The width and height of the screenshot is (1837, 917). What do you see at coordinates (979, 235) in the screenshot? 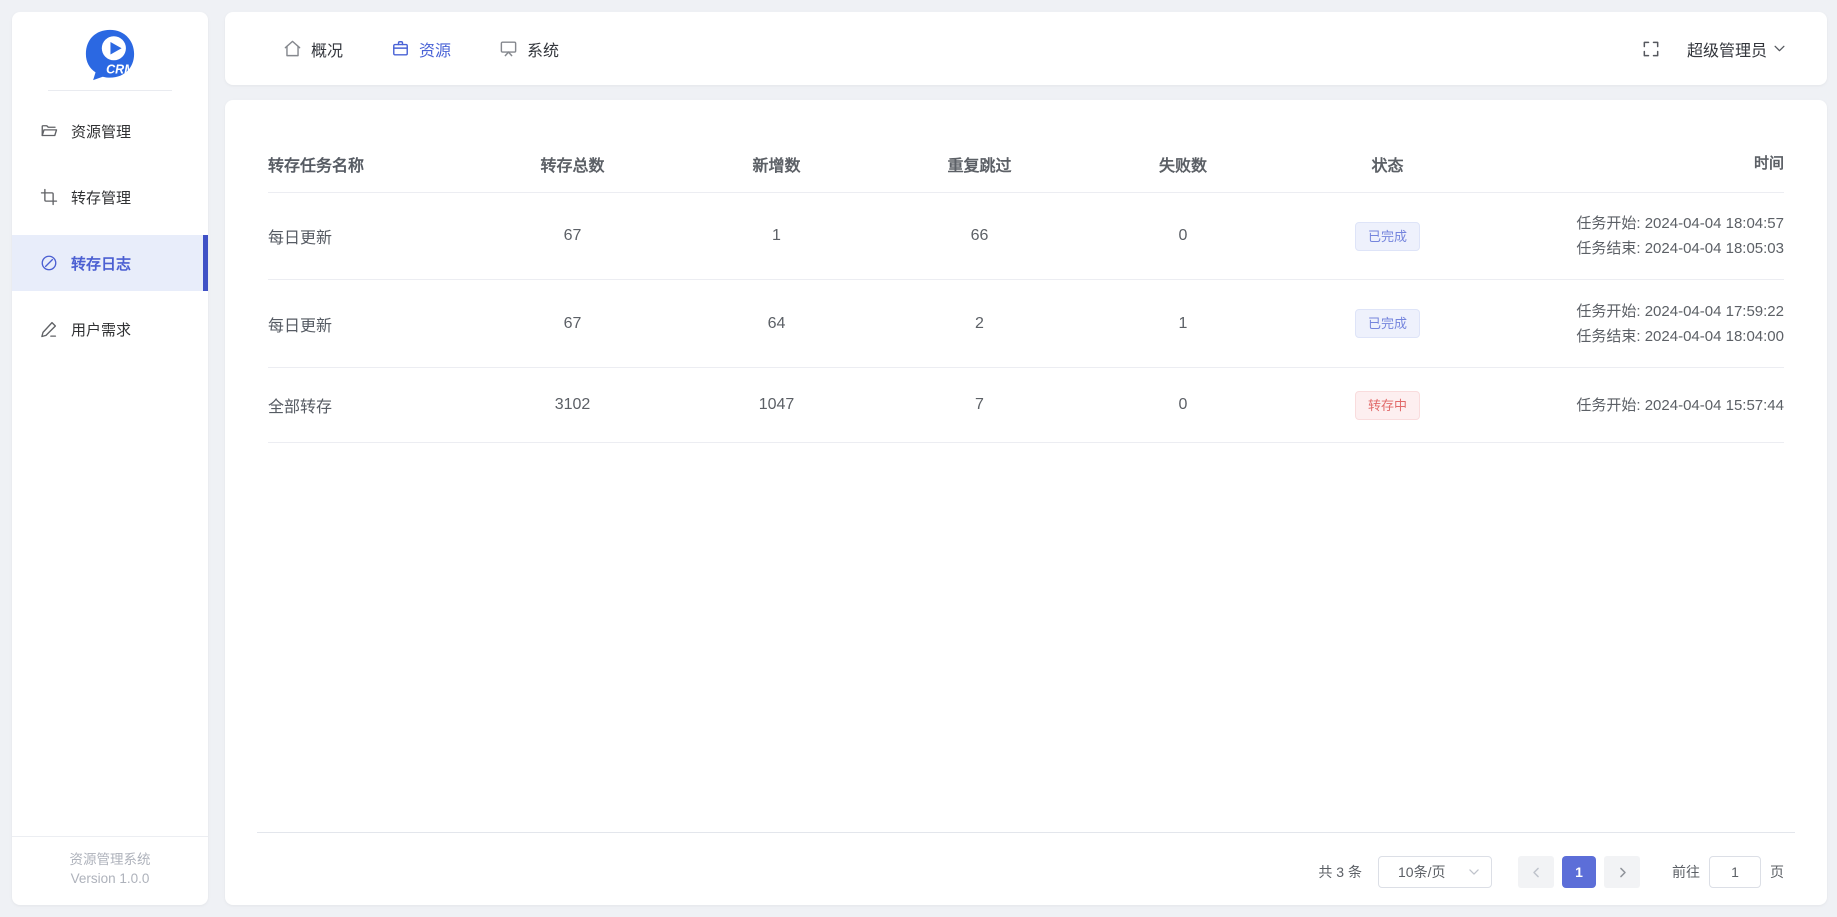
I see `cell-skipped: 66` at bounding box center [979, 235].